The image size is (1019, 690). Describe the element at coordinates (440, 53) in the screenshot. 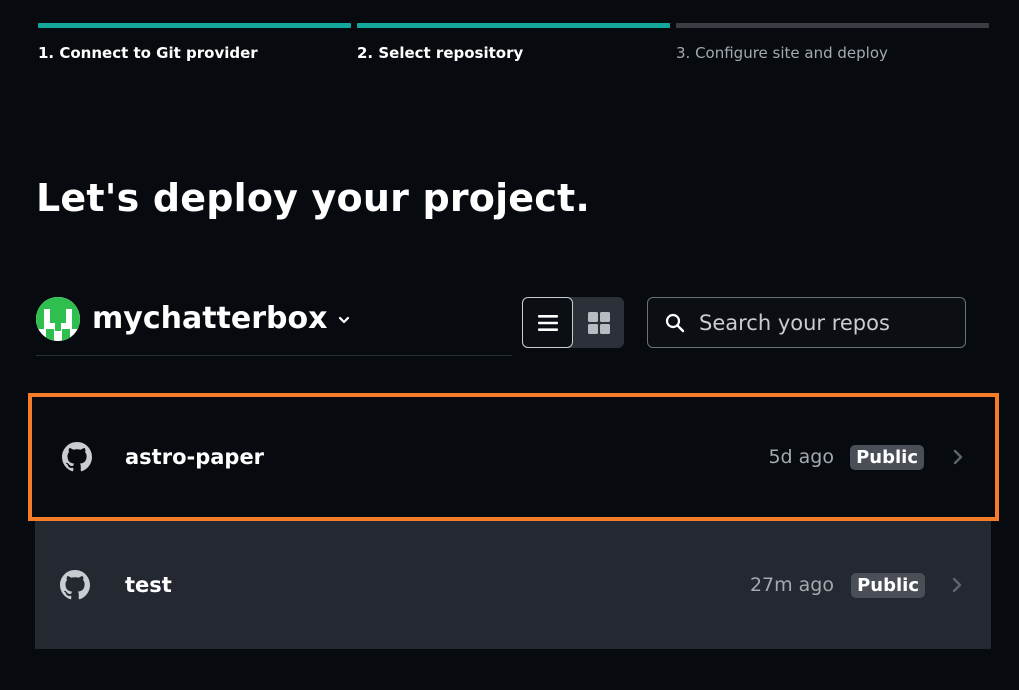

I see `step-label: 2. Select repository` at that location.